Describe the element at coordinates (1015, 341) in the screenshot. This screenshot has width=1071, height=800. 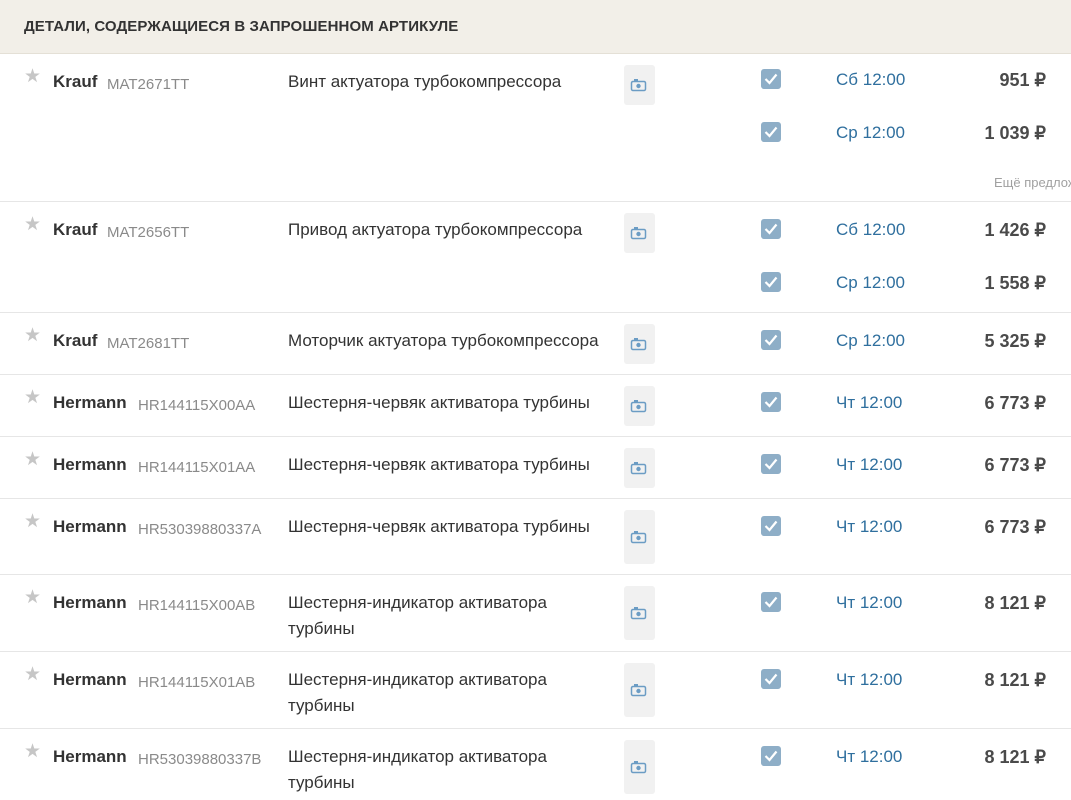
I see `price: 5 325 ₽` at that location.